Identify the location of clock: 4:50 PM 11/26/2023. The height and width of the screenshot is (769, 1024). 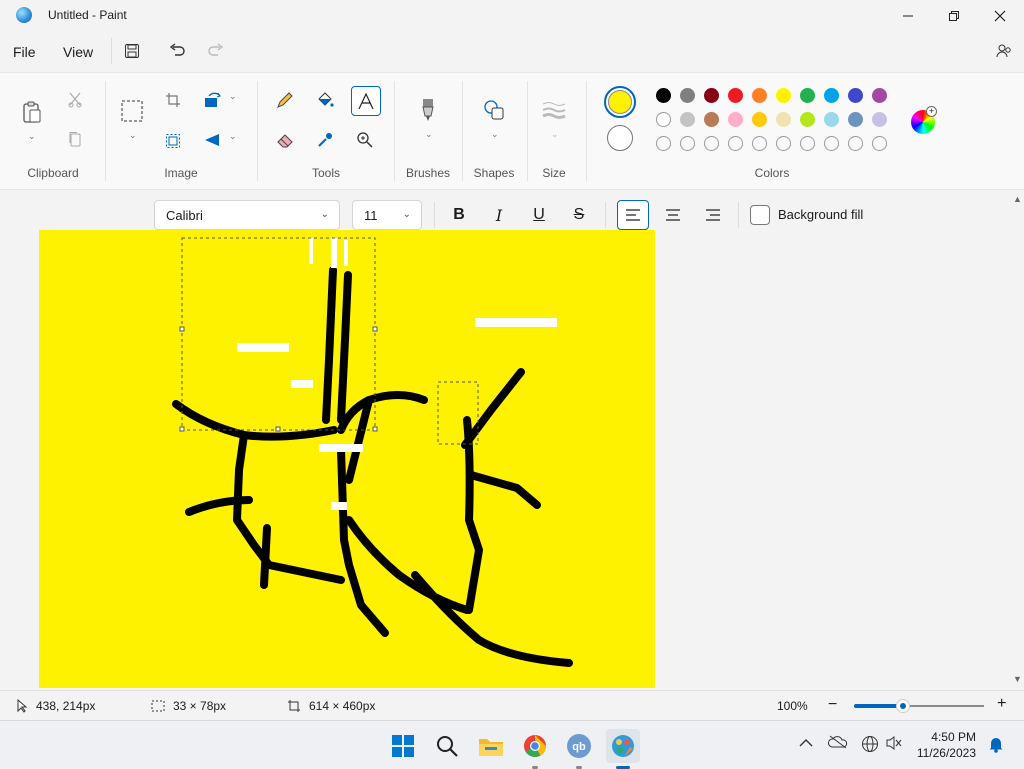
(944, 745).